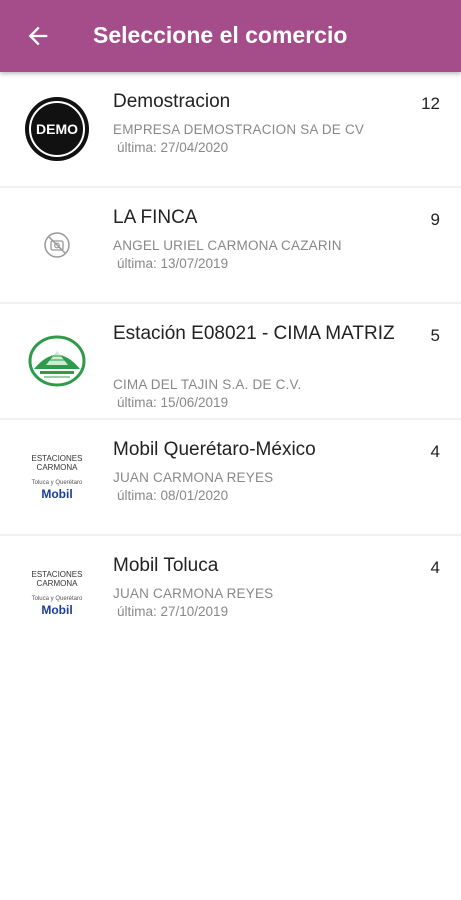 This screenshot has height=900, width=461. I want to click on merchant-owner: ANGEL URIEL CARMONA CAZARIN, so click(227, 245).